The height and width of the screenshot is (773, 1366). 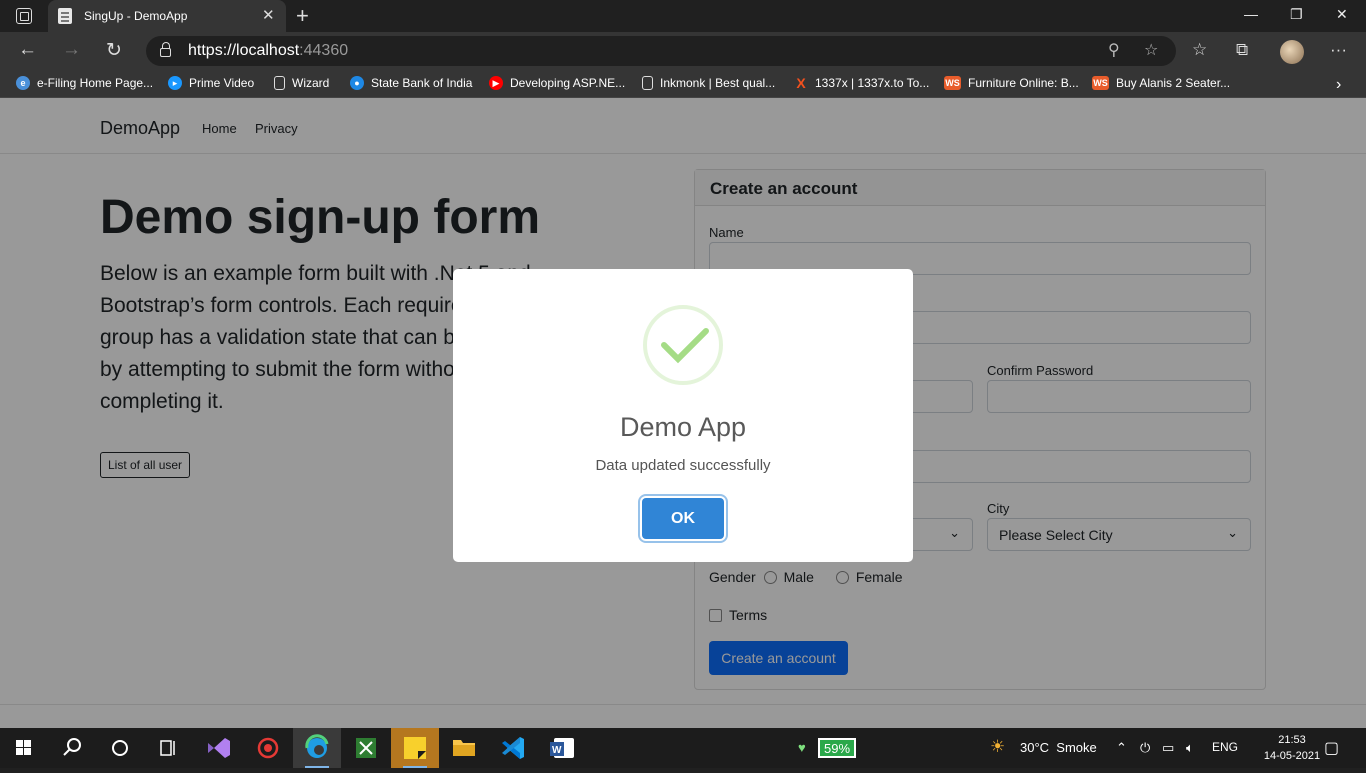 What do you see at coordinates (1338, 50) in the screenshot?
I see `more-menu-icon: ···` at bounding box center [1338, 50].